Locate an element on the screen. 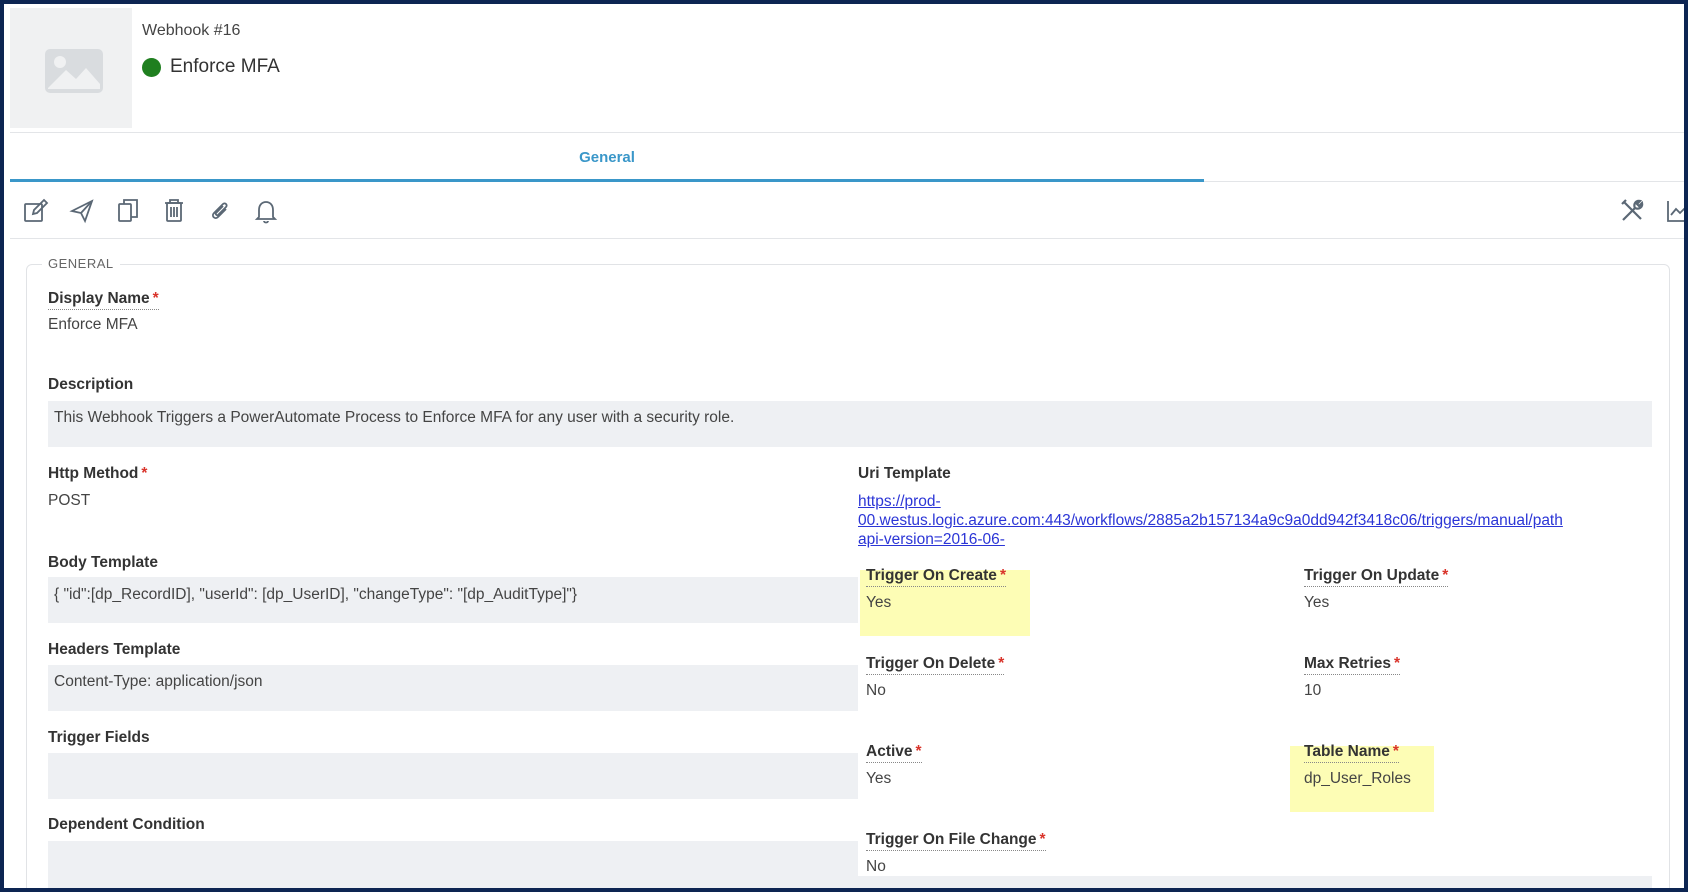  trigger-on-file-change-field-edge is located at coordinates (1255, 882).